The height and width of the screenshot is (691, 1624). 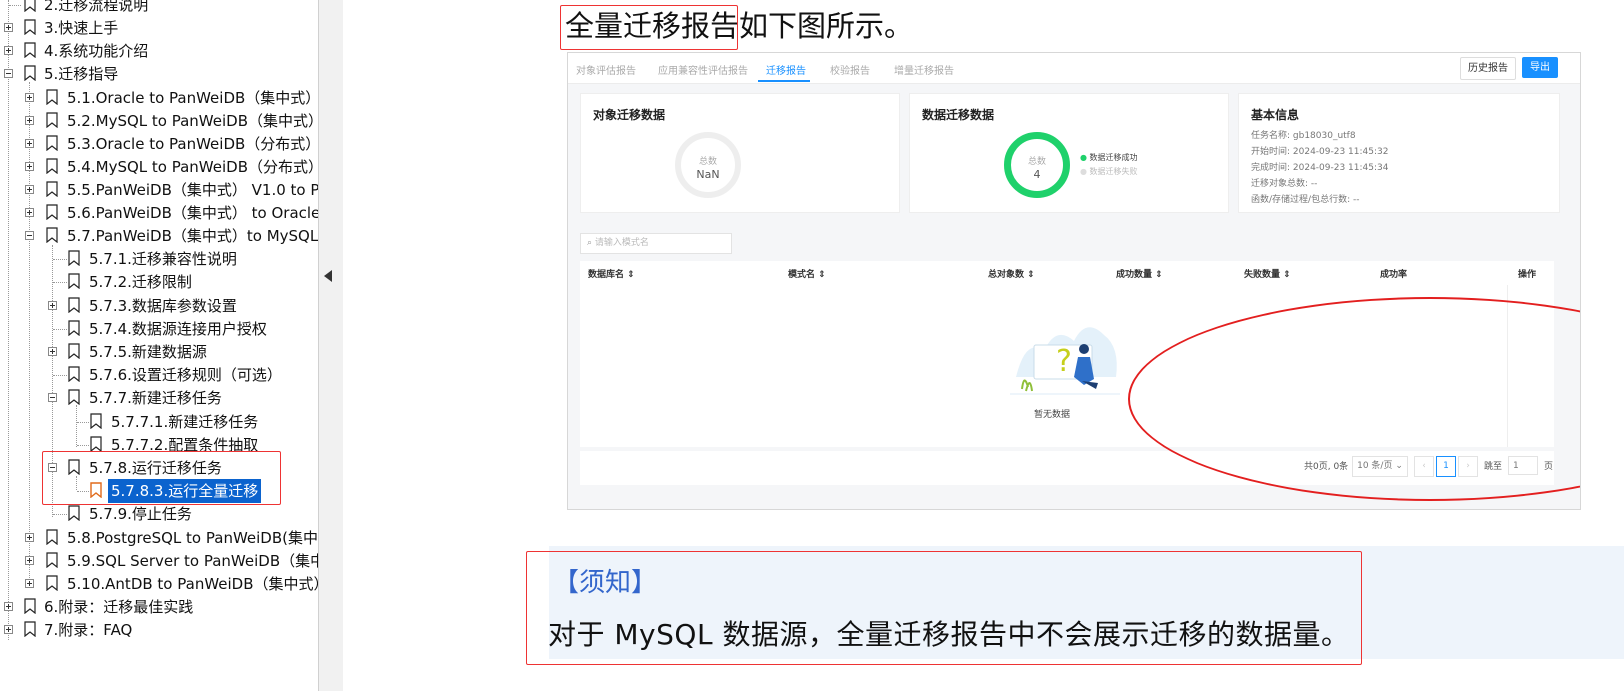 I want to click on bookmark-item: 5.9.SQL Server to PanWeiDB（集中式）, so click(x=159, y=561).